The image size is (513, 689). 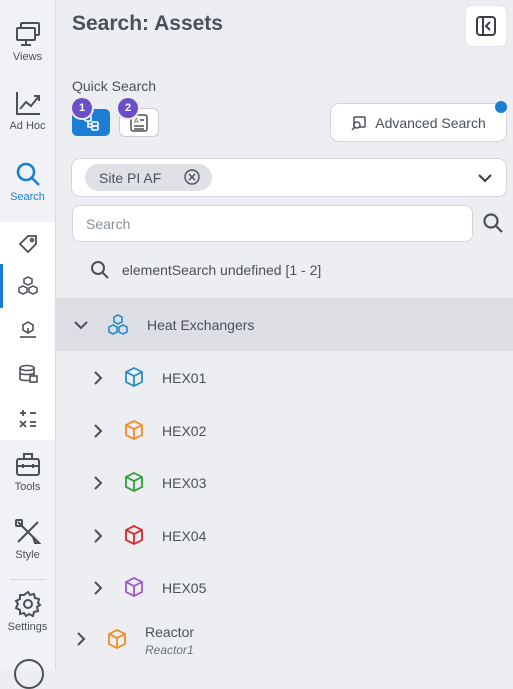 I want to click on advanced-search-button: Advanced Search, so click(x=418, y=122).